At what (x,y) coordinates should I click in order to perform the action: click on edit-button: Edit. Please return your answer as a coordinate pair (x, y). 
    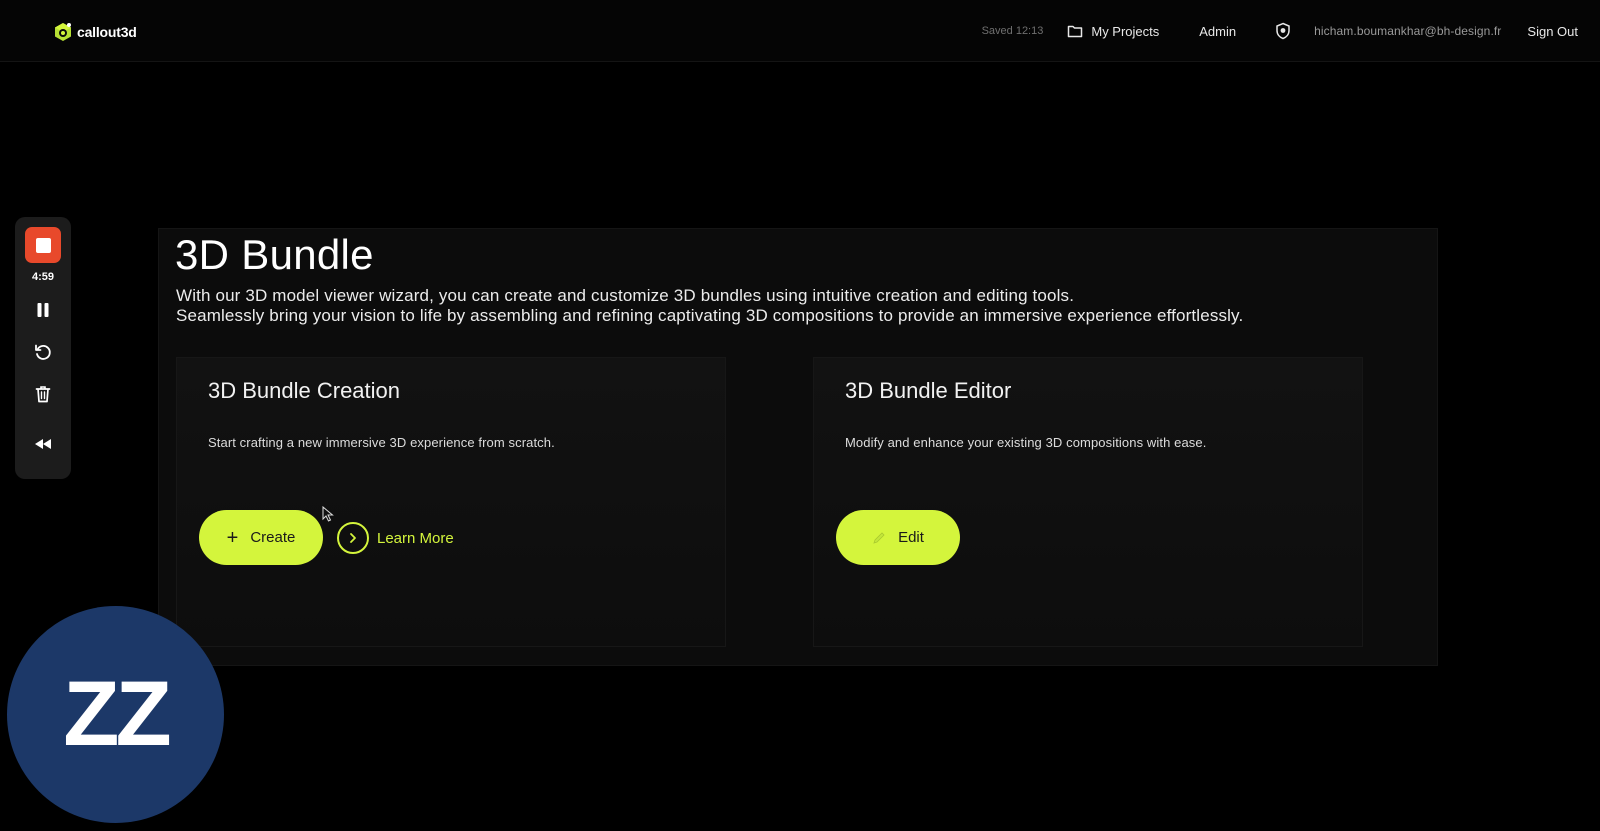
    Looking at the image, I should click on (898, 537).